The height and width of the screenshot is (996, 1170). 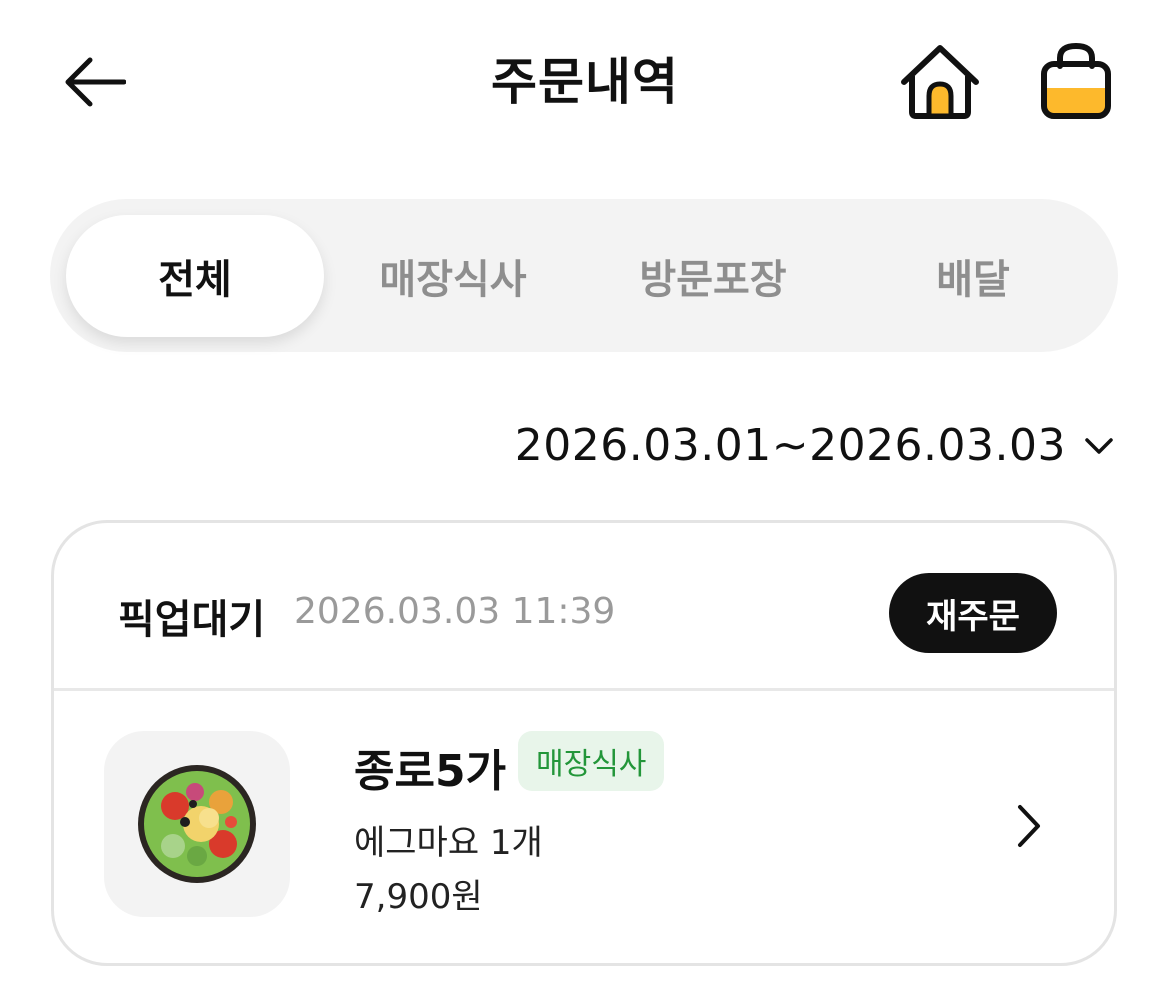 What do you see at coordinates (713, 276) in the screenshot?
I see `tab-takeout: 방문포장` at bounding box center [713, 276].